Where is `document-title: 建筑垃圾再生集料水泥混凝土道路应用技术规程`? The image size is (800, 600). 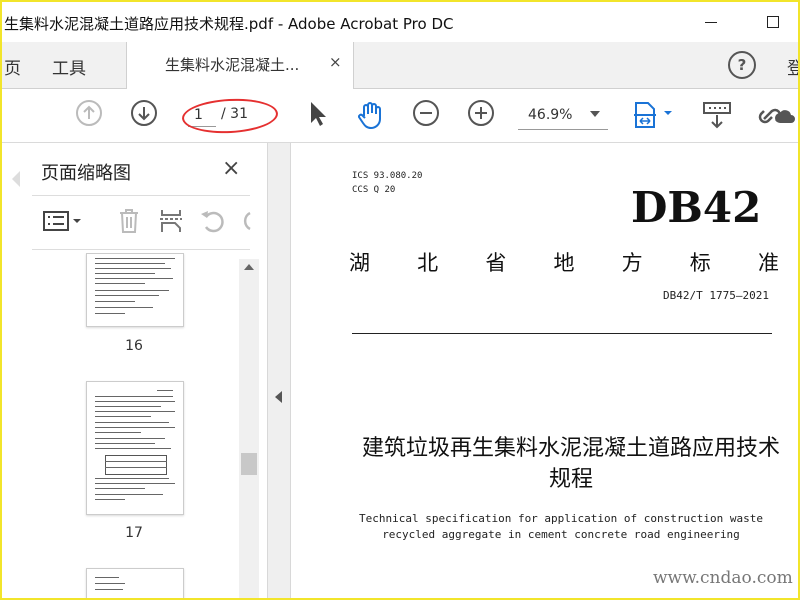 document-title: 建筑垃圾再生集料水泥混凝土道路应用技术规程 is located at coordinates (570, 464).